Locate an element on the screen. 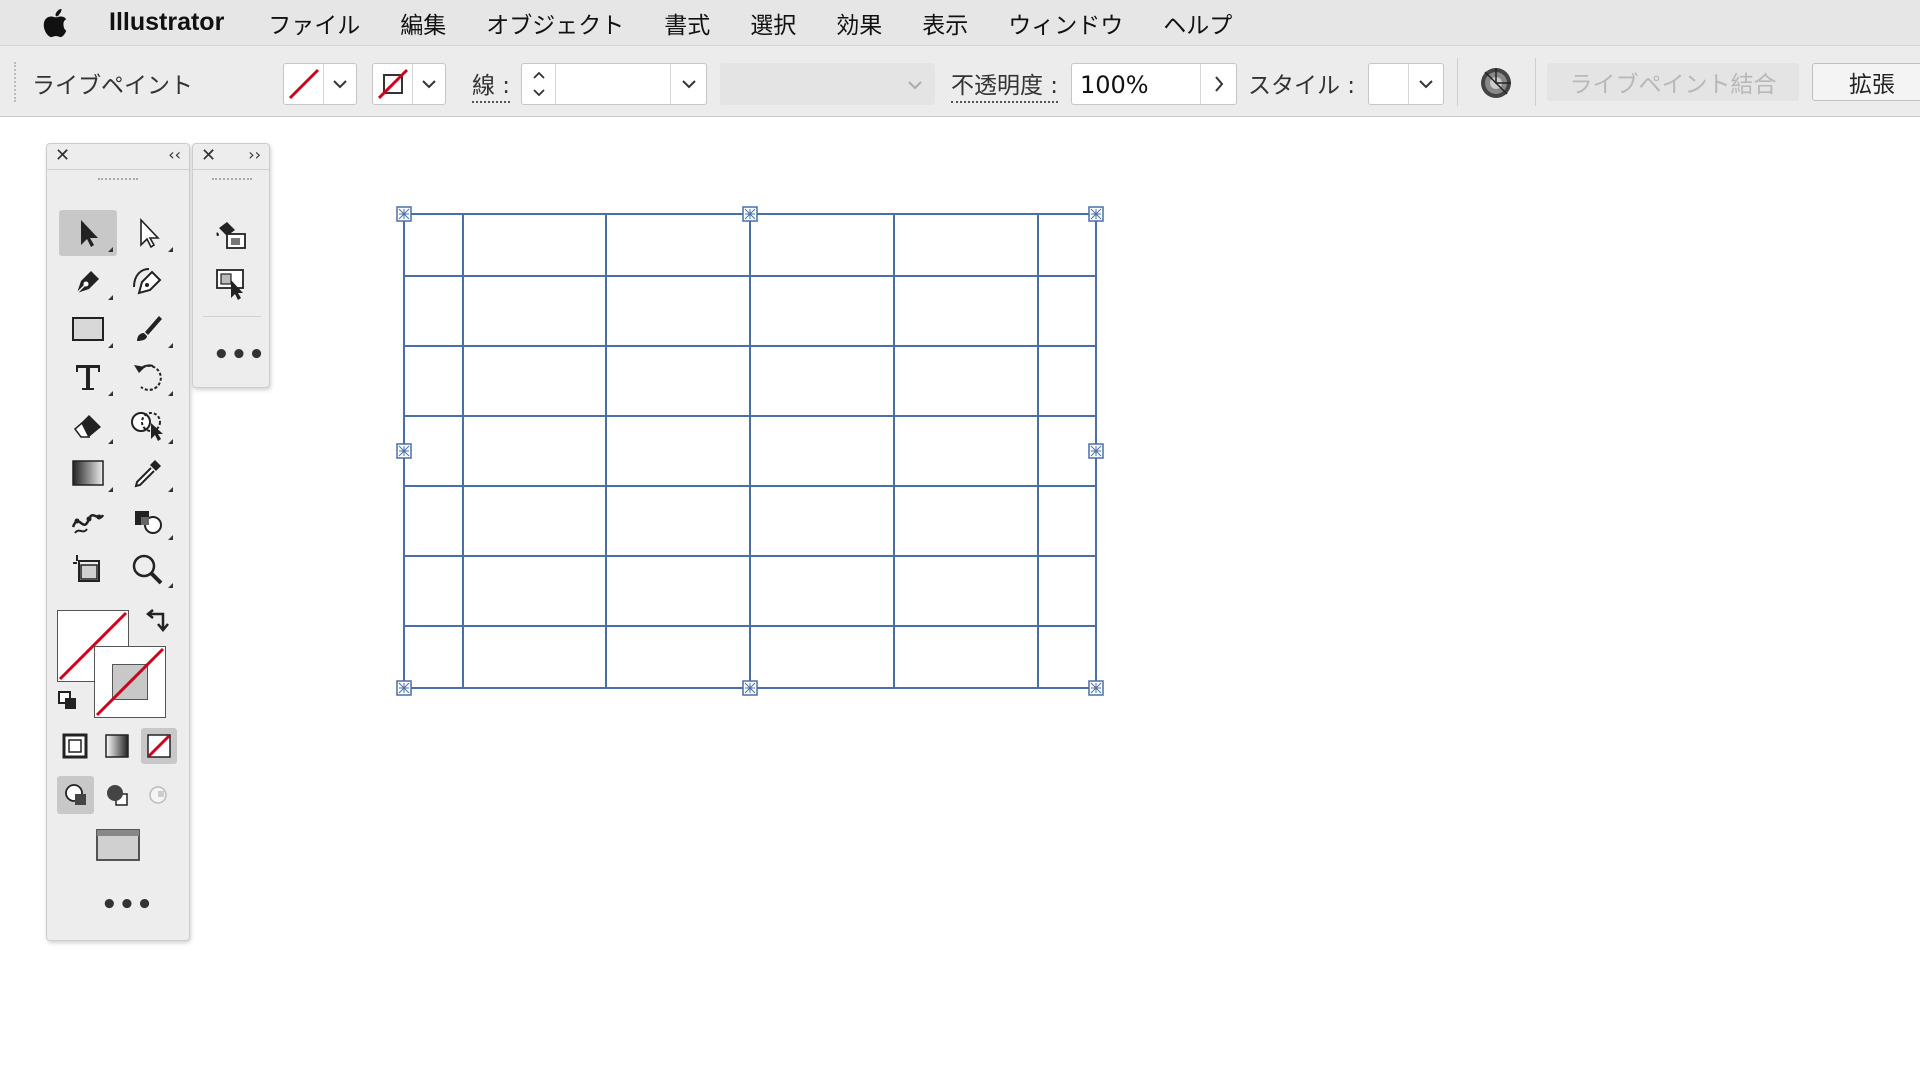  style-label: スタイル : is located at coordinates (1302, 86).